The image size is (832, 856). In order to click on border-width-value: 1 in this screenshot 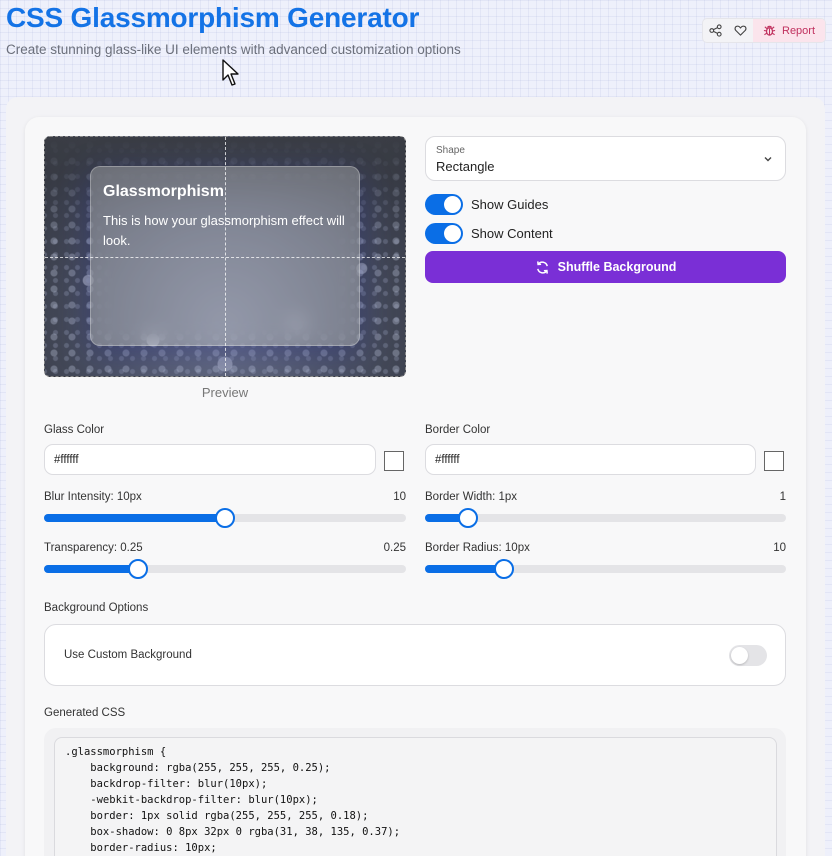, I will do `click(782, 497)`.